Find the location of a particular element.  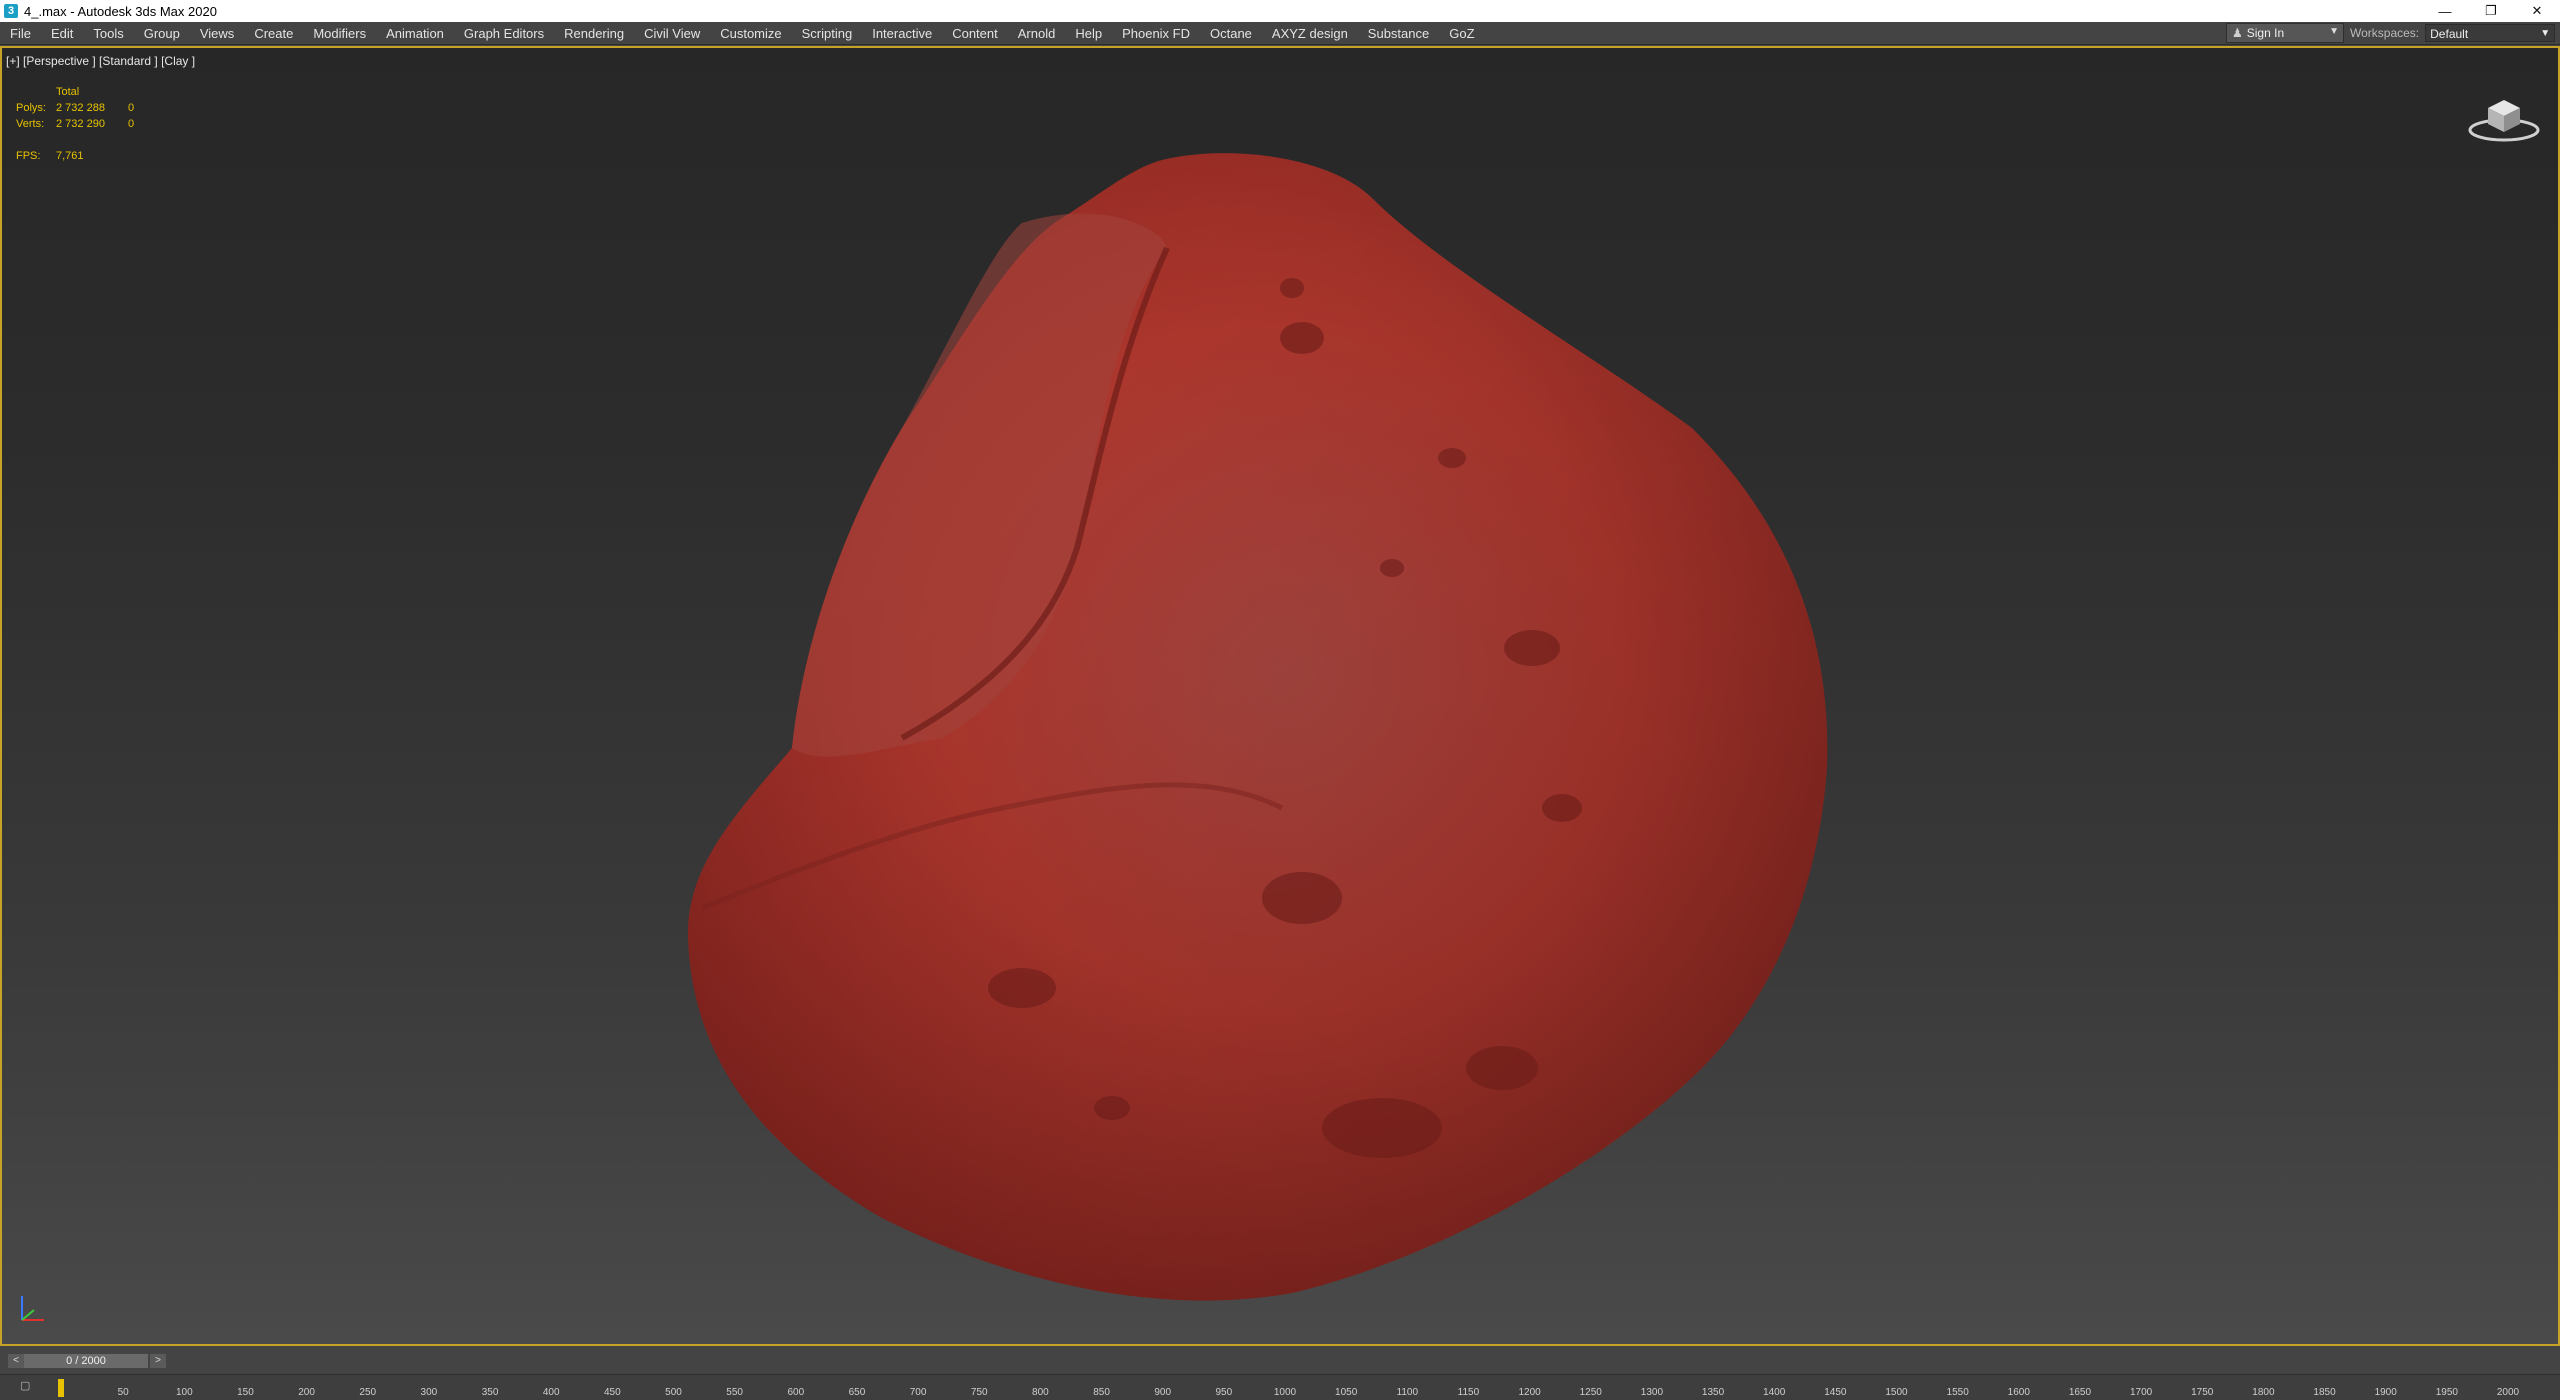

frame-tick-label: 1700 is located at coordinates (2141, 1392).